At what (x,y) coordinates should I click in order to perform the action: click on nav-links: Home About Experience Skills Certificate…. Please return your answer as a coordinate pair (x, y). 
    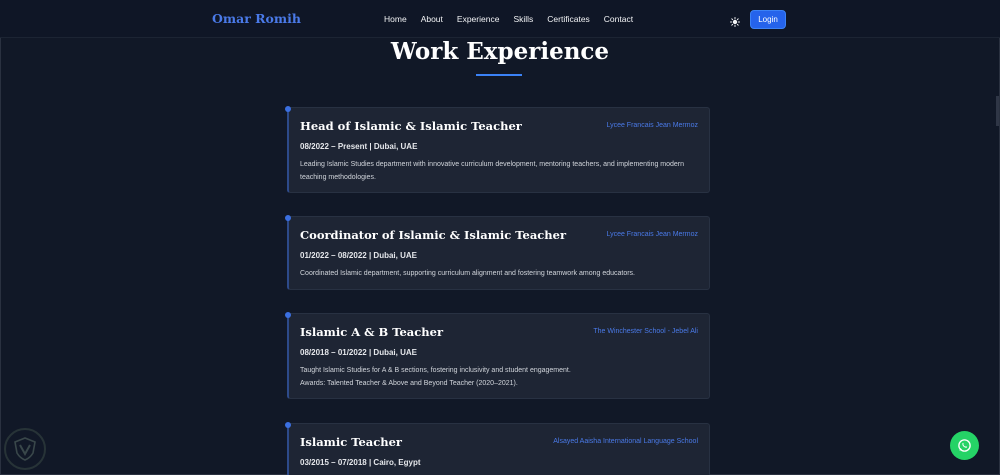
    Looking at the image, I should click on (515, 19).